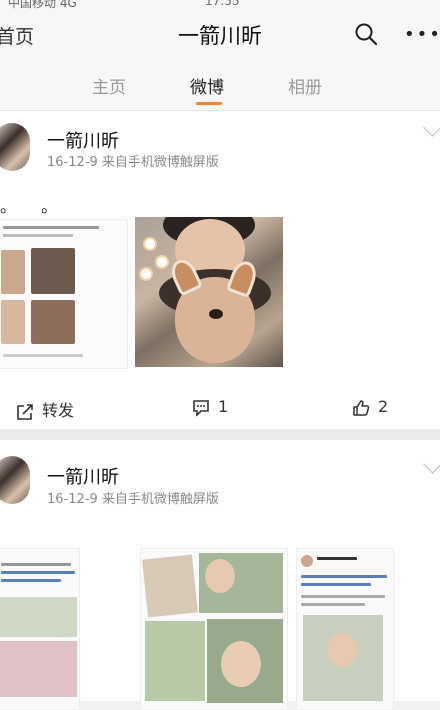 Image resolution: width=440 pixels, height=710 pixels. I want to click on comment-count: 1, so click(223, 406).